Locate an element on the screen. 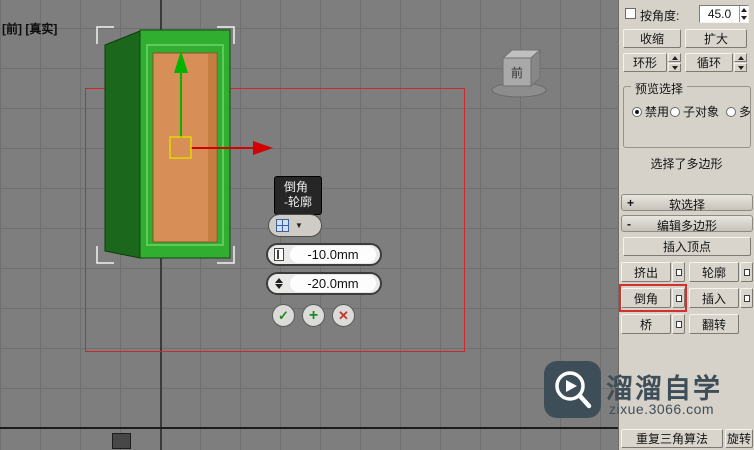 This screenshot has height=450, width=754. selection-status-text: 选择了多边形 is located at coordinates (686, 164).